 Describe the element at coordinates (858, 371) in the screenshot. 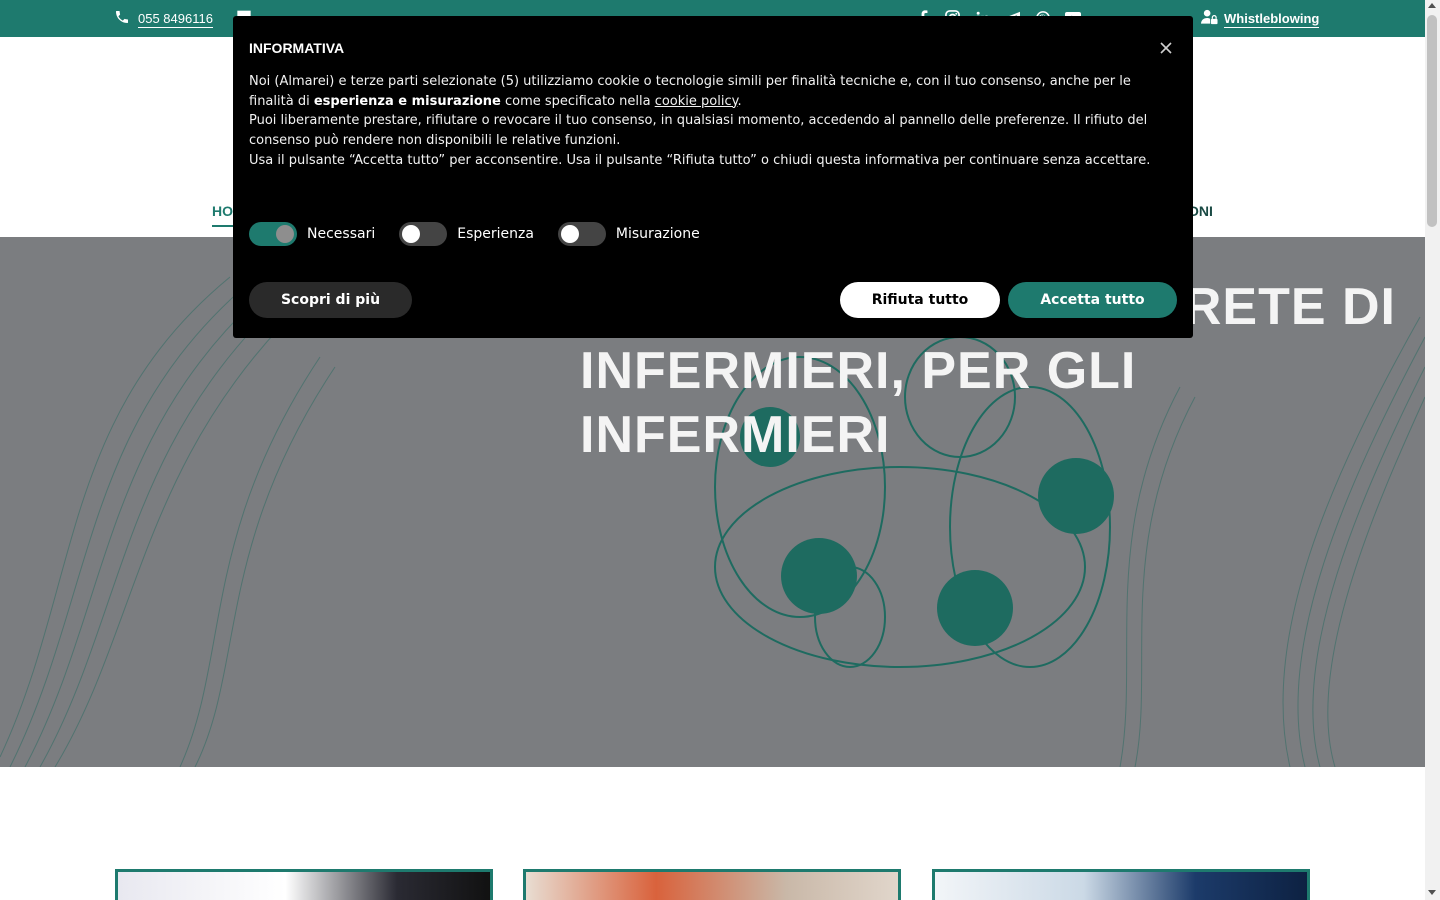

I see `hero-title-line-2: INFERMIERI, PER GLI` at that location.